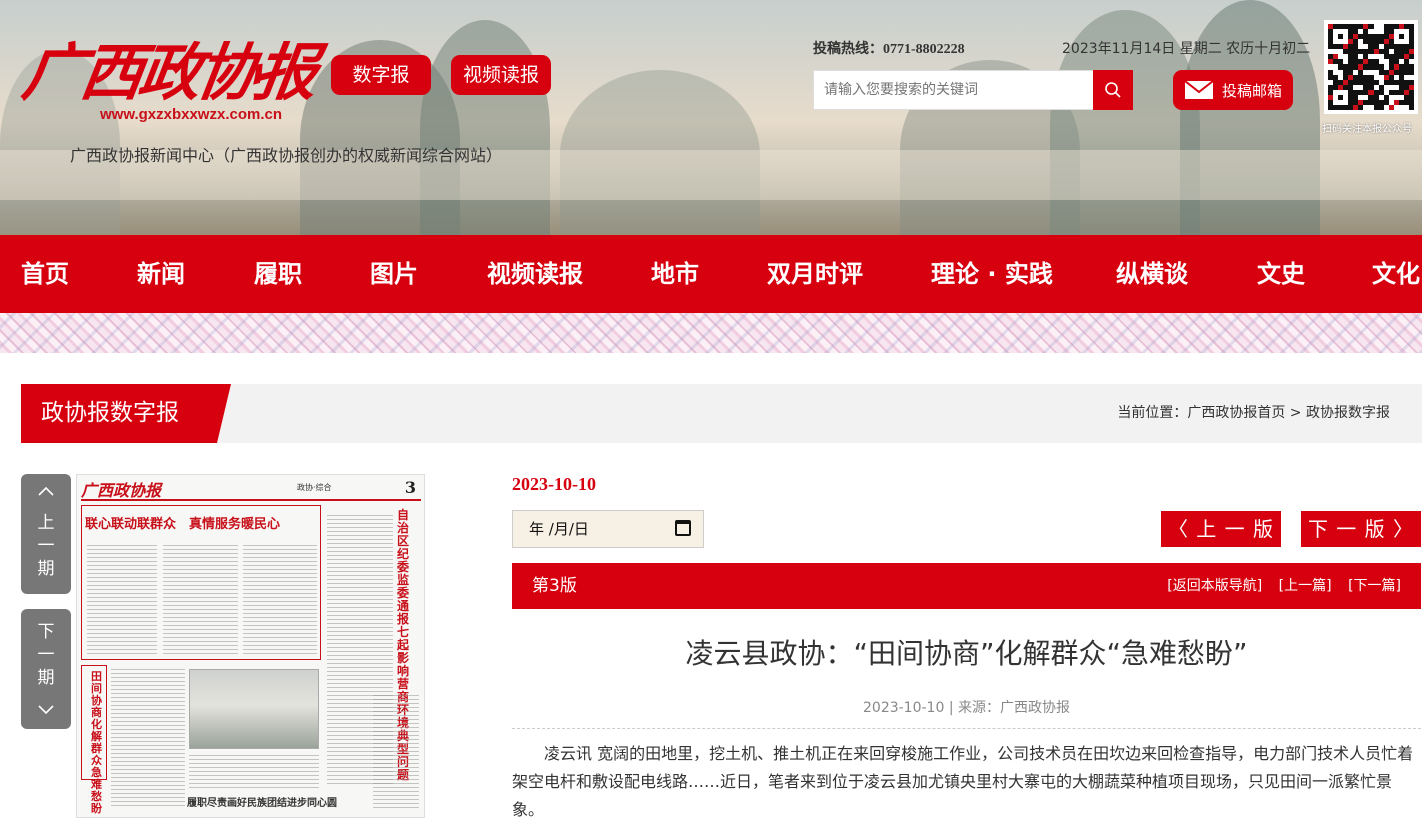 The height and width of the screenshot is (824, 1422). I want to click on chevron-up-icon, so click(46, 491).